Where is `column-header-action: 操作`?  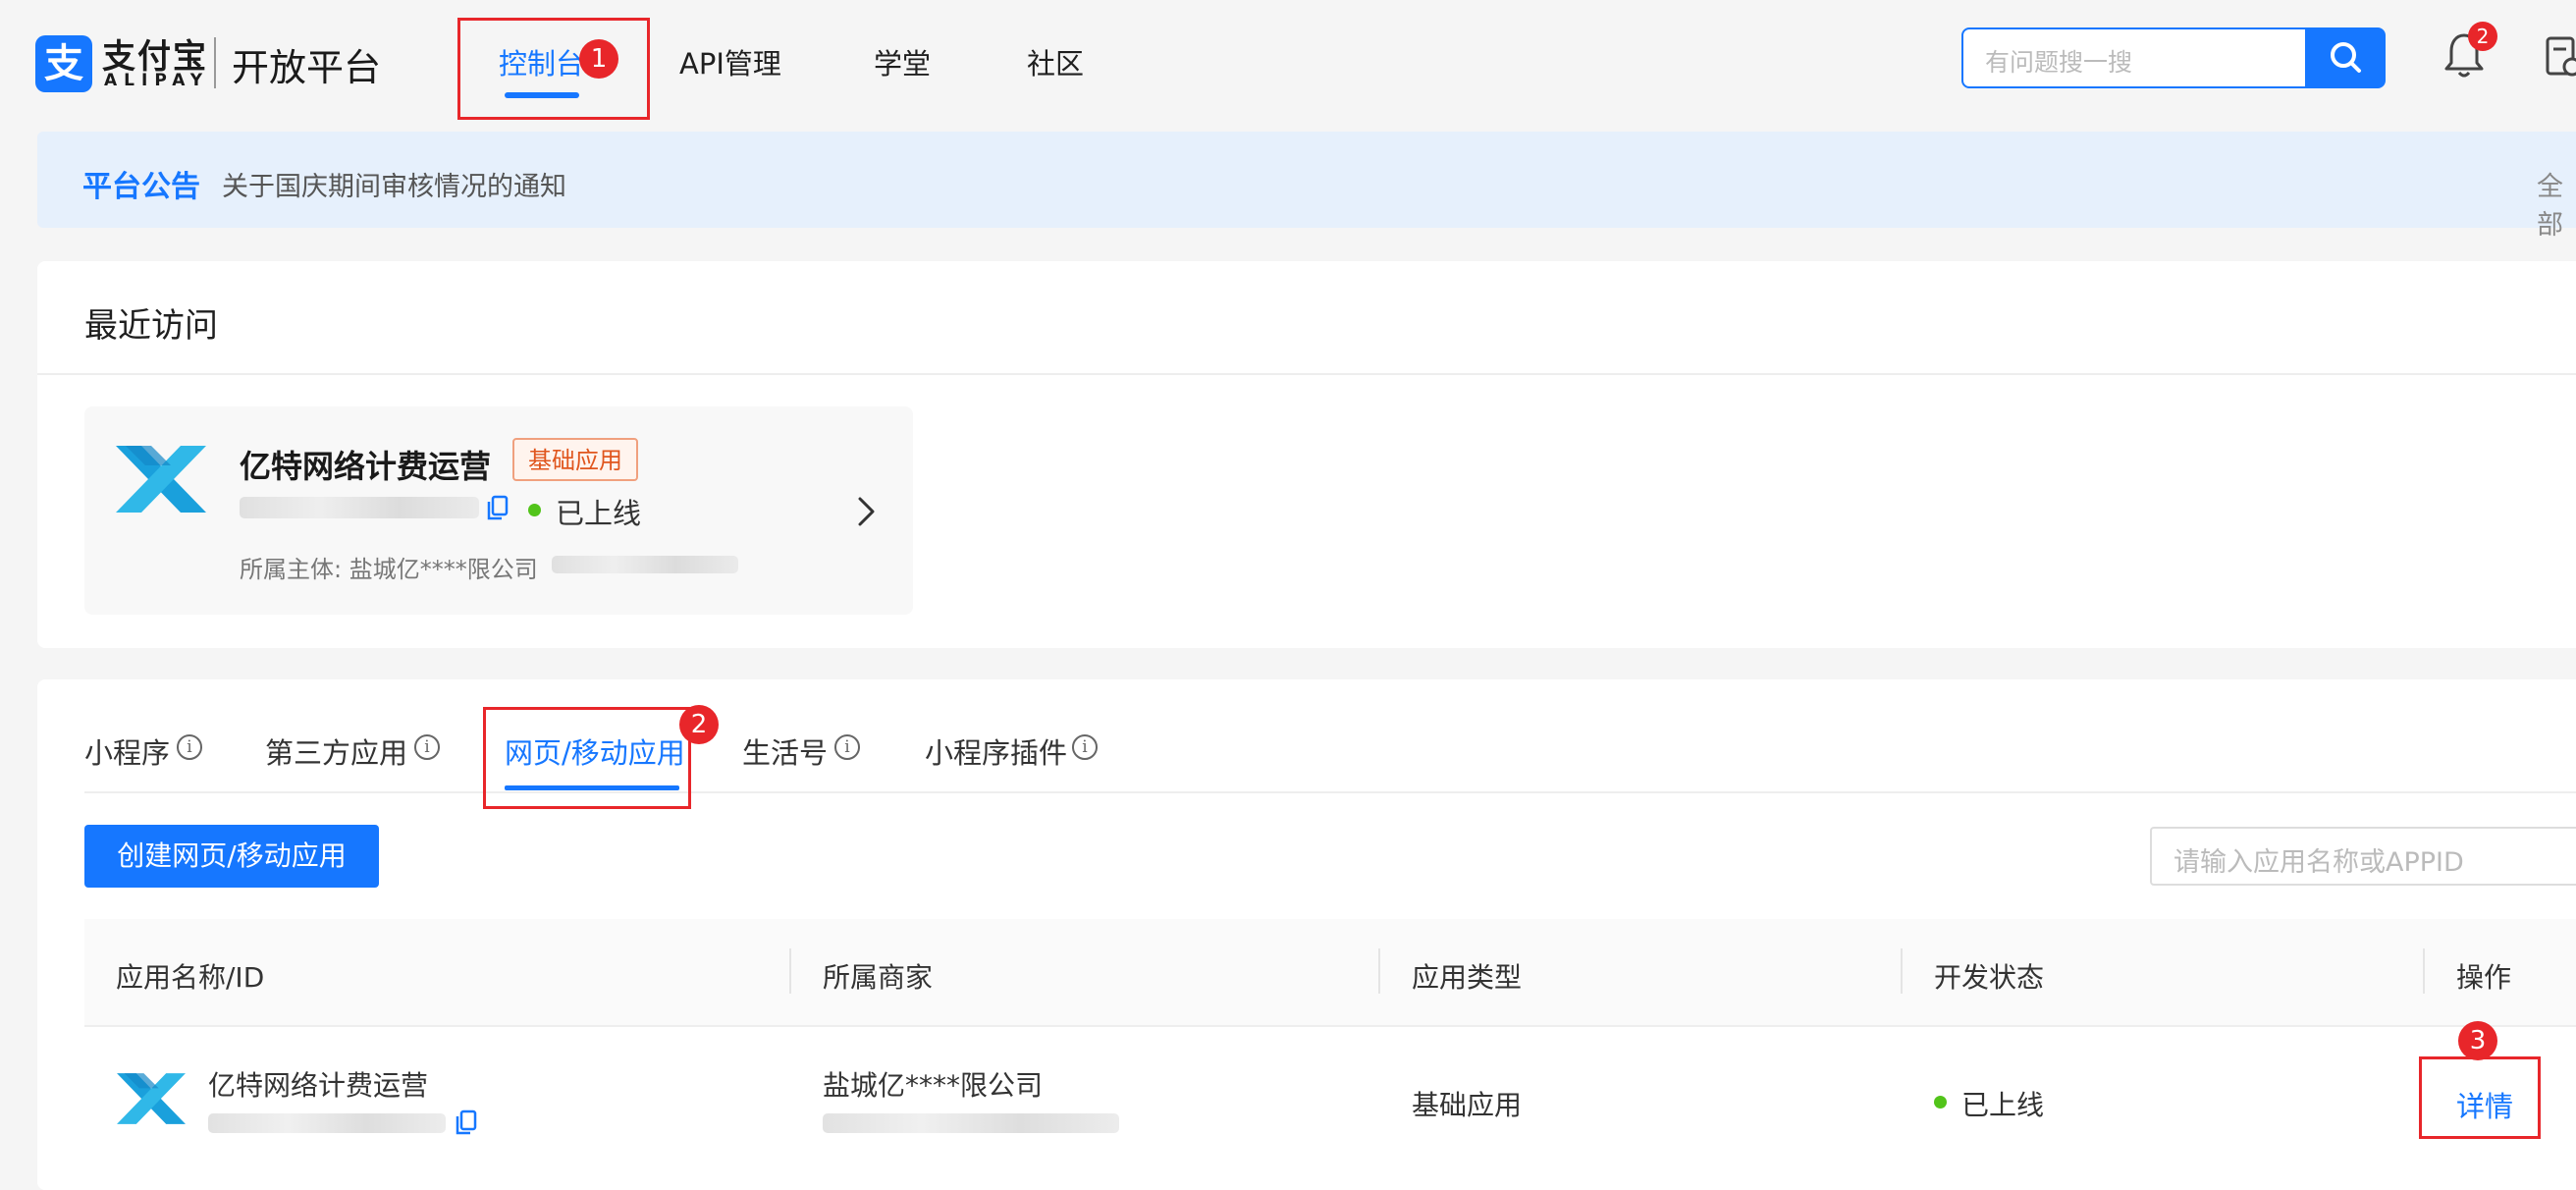 column-header-action: 操作 is located at coordinates (2484, 977).